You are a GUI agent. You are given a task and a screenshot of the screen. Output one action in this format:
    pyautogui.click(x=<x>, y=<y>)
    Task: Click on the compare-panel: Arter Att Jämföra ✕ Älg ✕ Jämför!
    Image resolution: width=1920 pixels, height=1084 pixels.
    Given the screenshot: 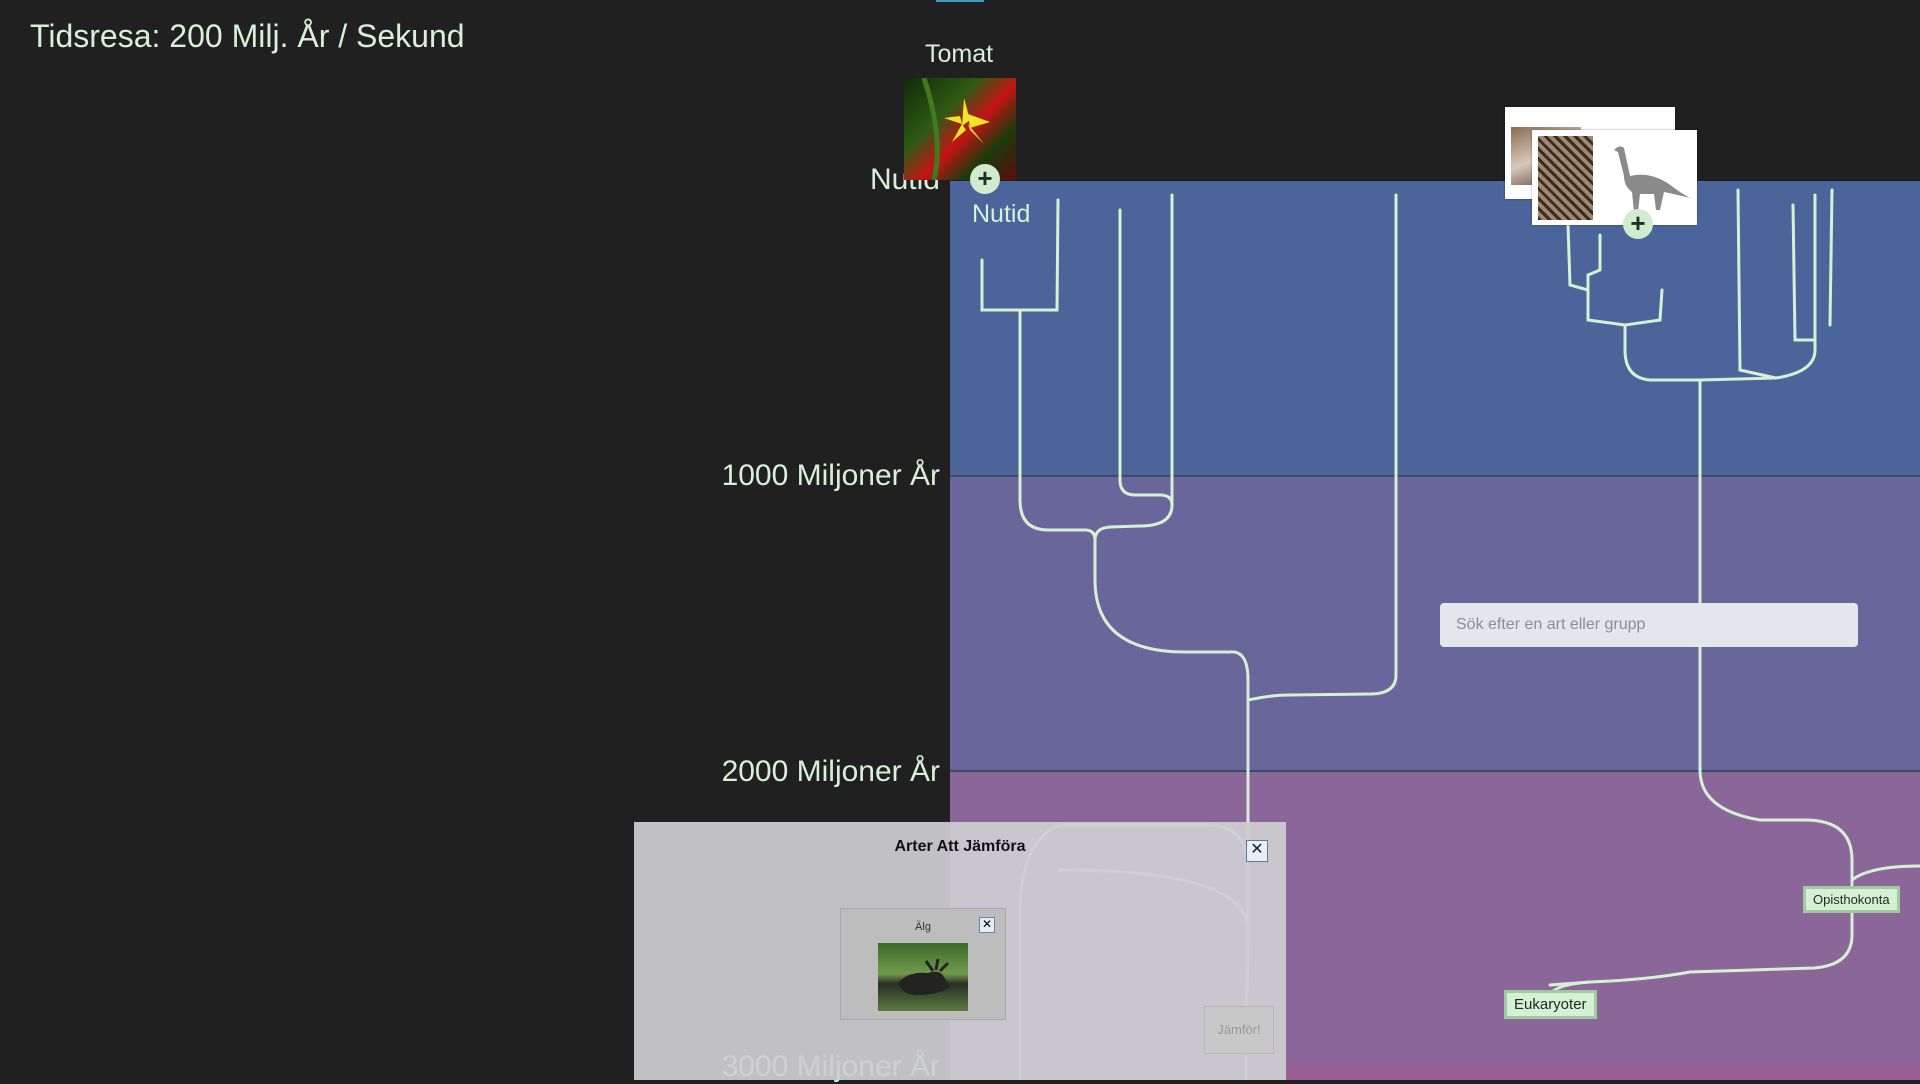 What is the action you would take?
    pyautogui.click(x=960, y=951)
    